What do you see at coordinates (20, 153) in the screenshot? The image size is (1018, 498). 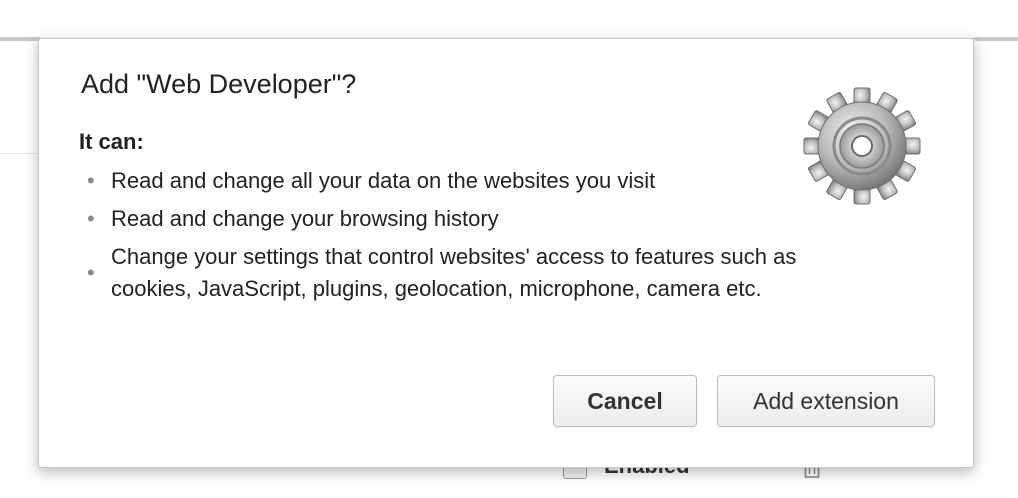 I see `background-divider` at bounding box center [20, 153].